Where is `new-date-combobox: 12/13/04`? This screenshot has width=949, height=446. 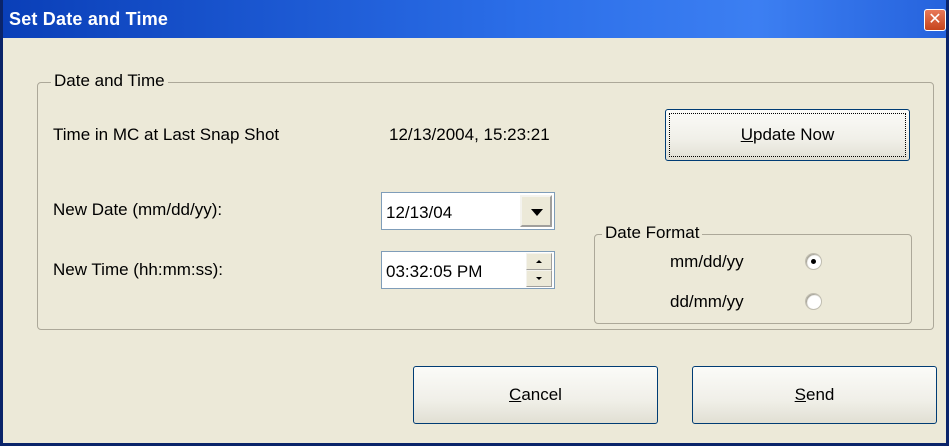 new-date-combobox: 12/13/04 is located at coordinates (468, 211).